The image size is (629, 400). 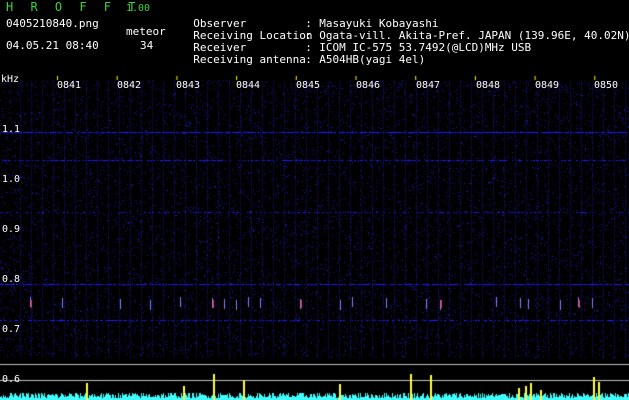 I want to click on info-row-antenna: Receiving antenna: A504HB(yagi 4el), so click(x=302, y=53).